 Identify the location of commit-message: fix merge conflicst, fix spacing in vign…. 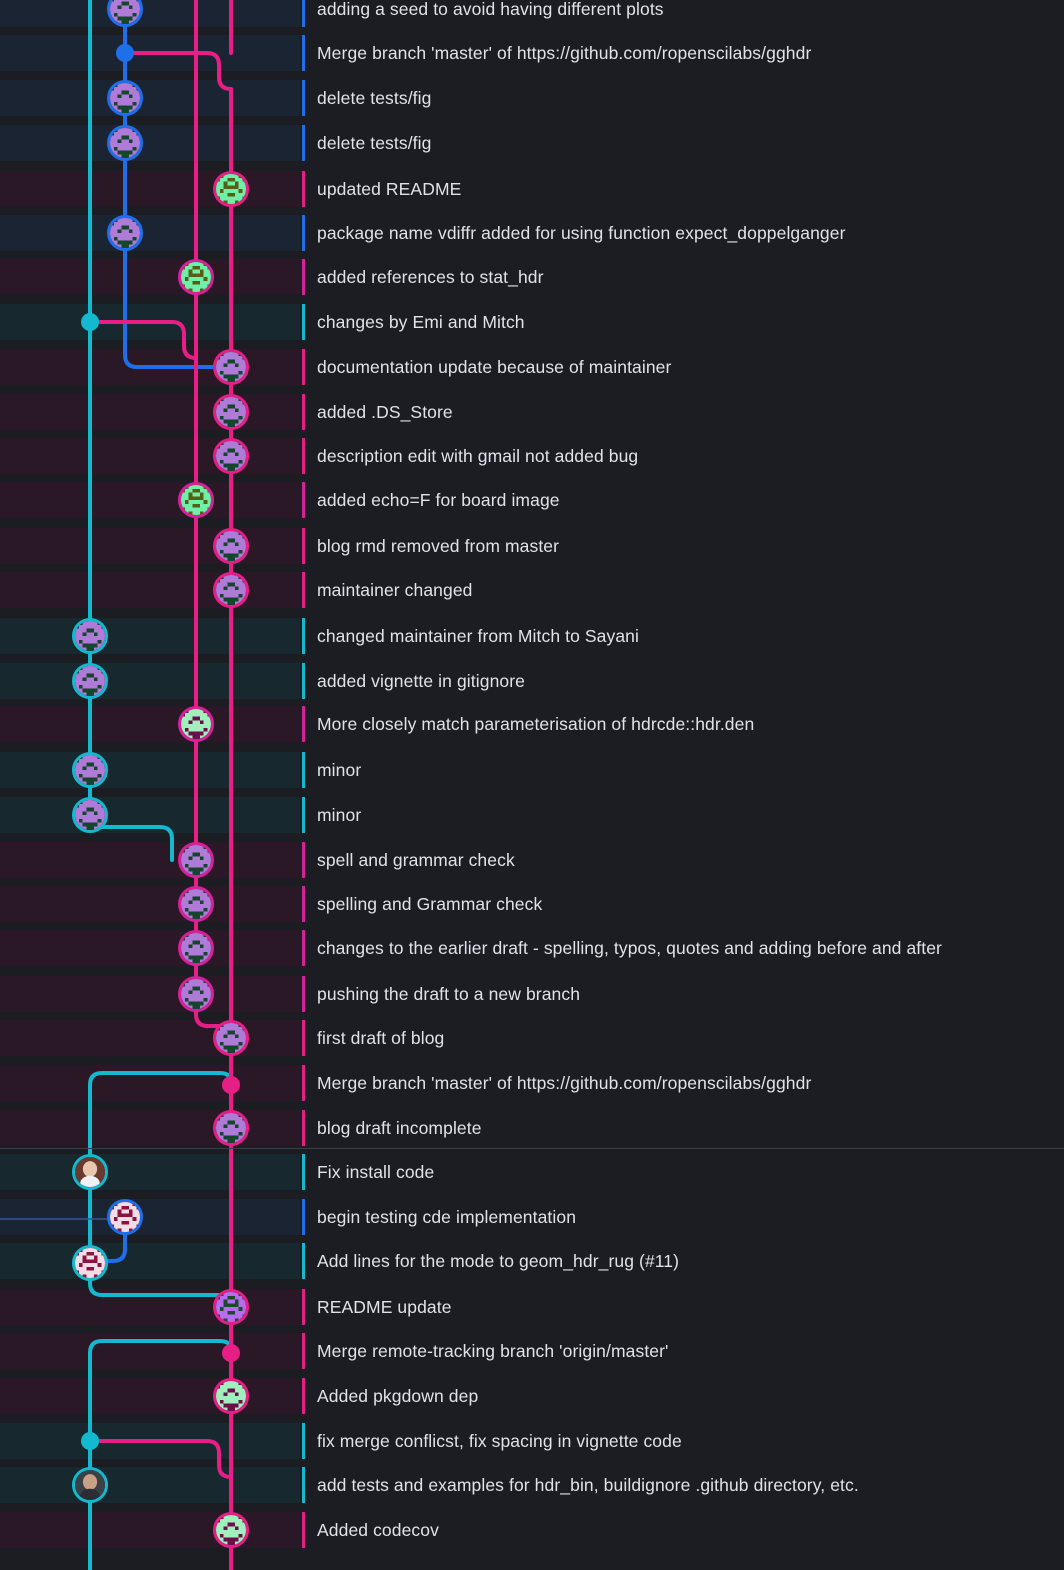
(499, 1441).